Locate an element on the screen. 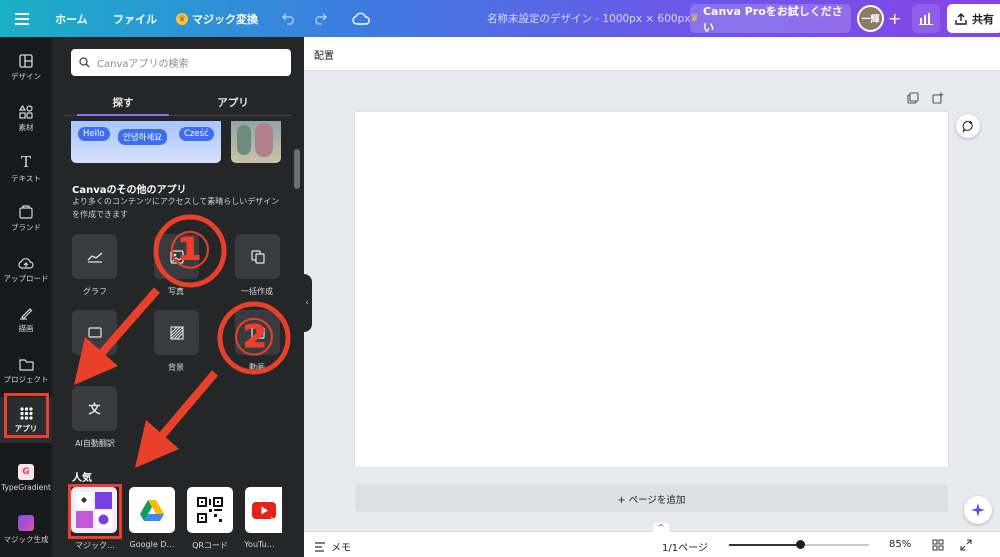 The width and height of the screenshot is (1000, 557). bulk-copy-icon is located at coordinates (257, 256).